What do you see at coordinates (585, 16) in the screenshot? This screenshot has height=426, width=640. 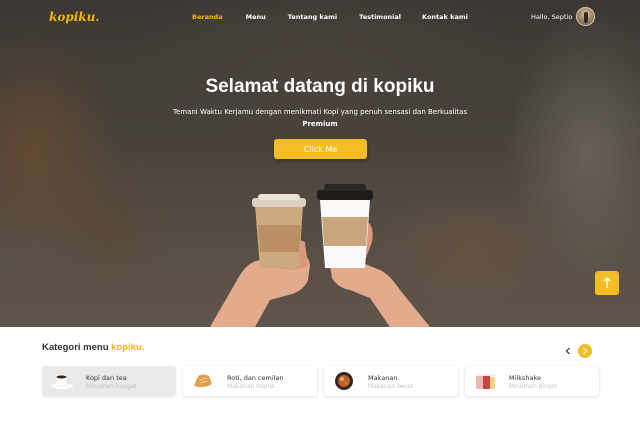 I see `avatar` at bounding box center [585, 16].